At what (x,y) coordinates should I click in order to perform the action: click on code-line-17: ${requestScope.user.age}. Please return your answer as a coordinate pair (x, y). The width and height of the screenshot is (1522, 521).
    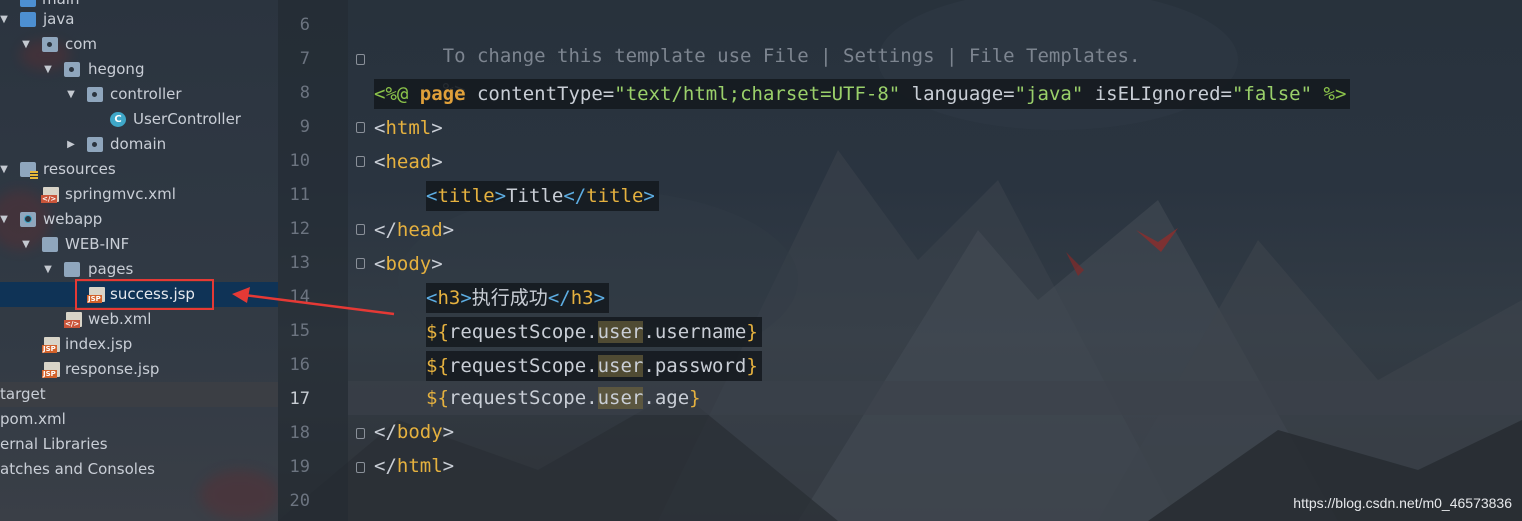
    Looking at the image, I should click on (563, 398).